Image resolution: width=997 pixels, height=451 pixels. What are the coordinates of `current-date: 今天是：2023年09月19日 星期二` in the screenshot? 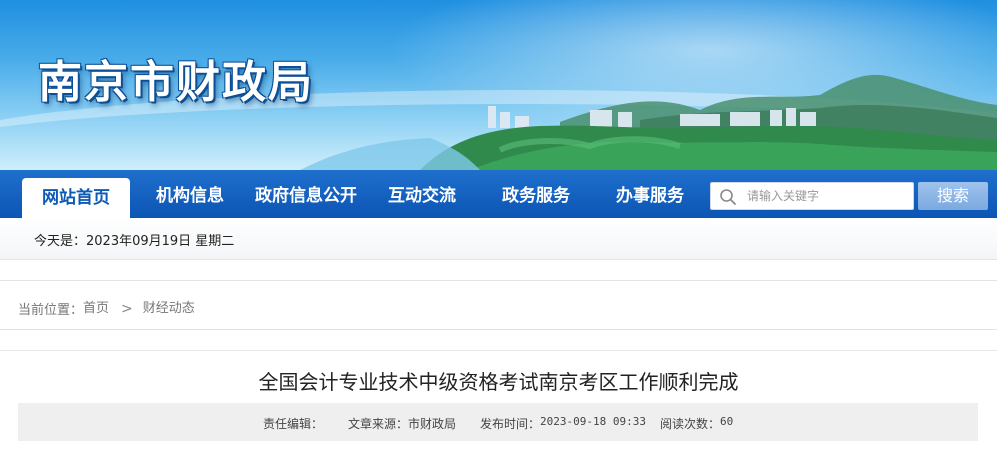 It's located at (134, 241).